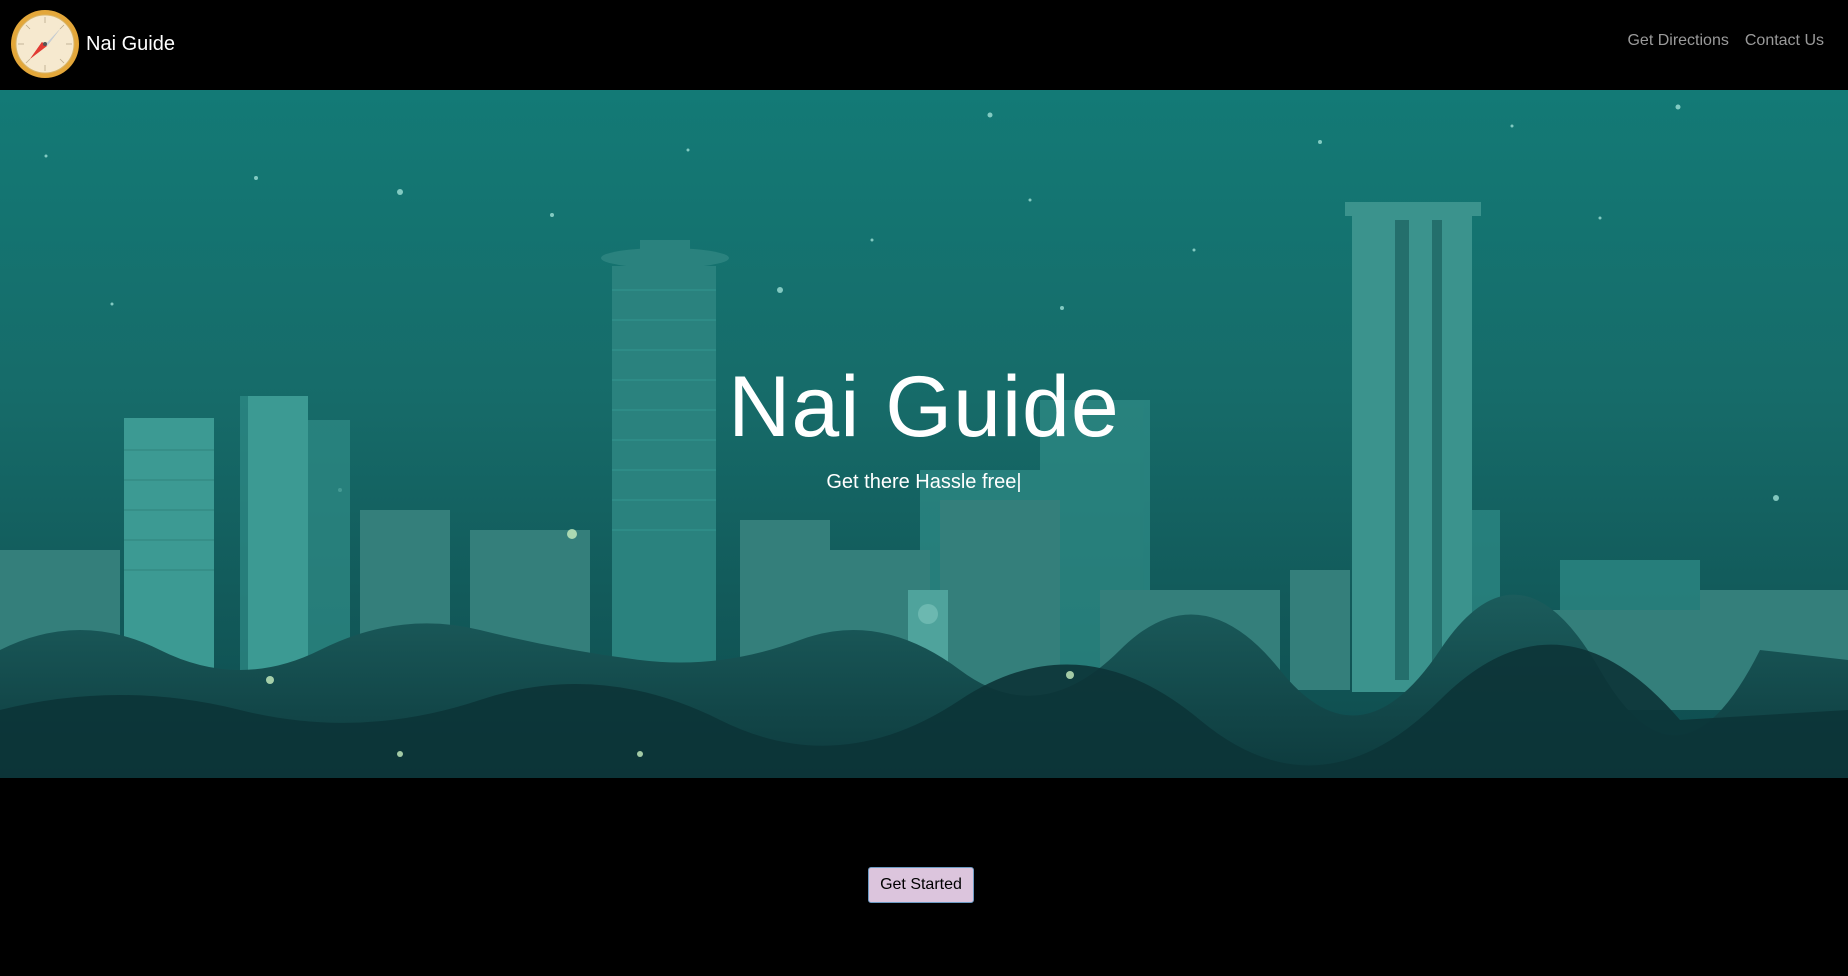 The width and height of the screenshot is (1848, 976). What do you see at coordinates (924, 45) in the screenshot?
I see `navbar: Nai Guide Get Directions Contact Us` at bounding box center [924, 45].